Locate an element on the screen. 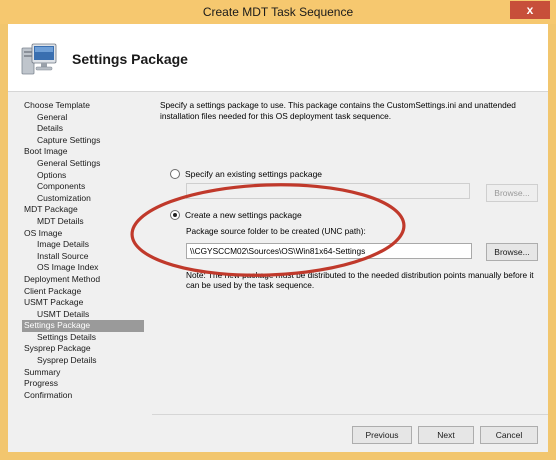  nav-step-settings-package: Settings Package is located at coordinates (83, 326).